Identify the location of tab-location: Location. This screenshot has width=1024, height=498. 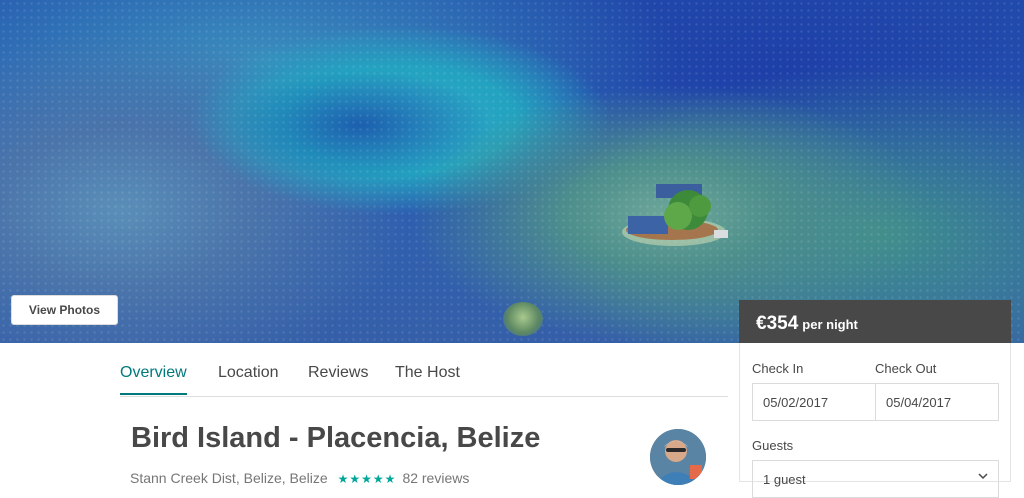
(248, 378).